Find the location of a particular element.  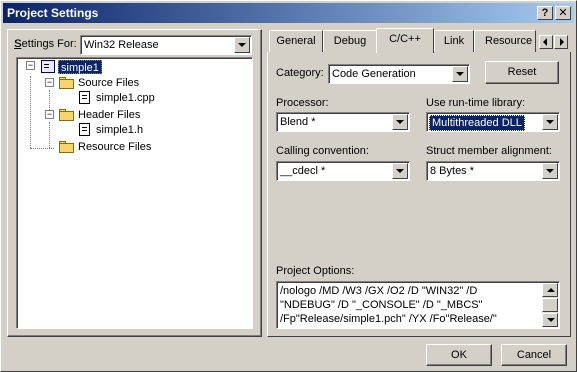

chevron-right-icon is located at coordinates (562, 42).